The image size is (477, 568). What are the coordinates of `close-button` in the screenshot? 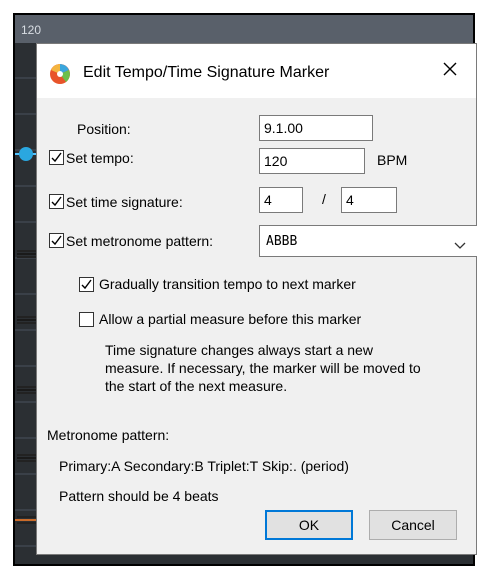 It's located at (450, 71).